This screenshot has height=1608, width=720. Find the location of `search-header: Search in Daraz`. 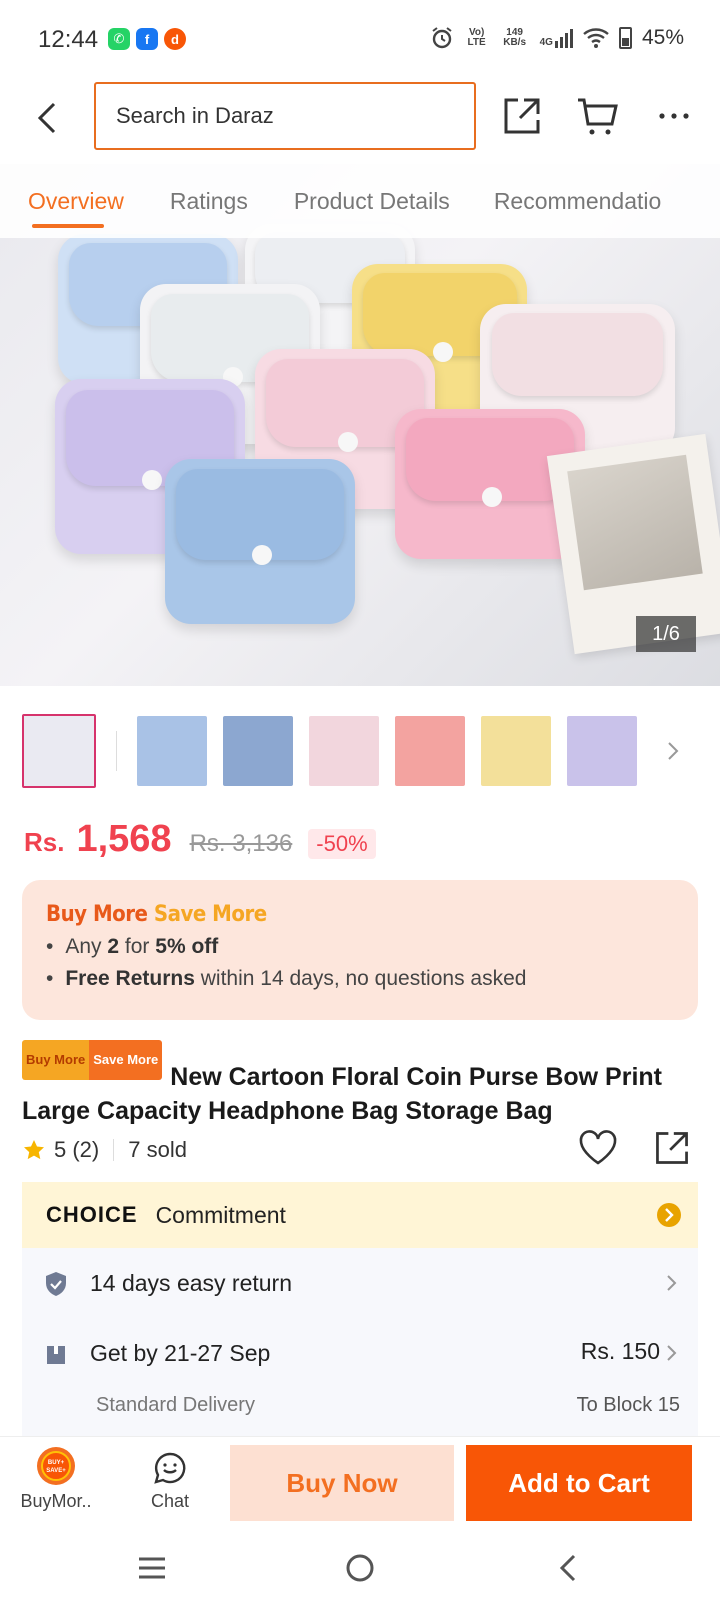

search-header: Search in Daraz is located at coordinates (360, 122).